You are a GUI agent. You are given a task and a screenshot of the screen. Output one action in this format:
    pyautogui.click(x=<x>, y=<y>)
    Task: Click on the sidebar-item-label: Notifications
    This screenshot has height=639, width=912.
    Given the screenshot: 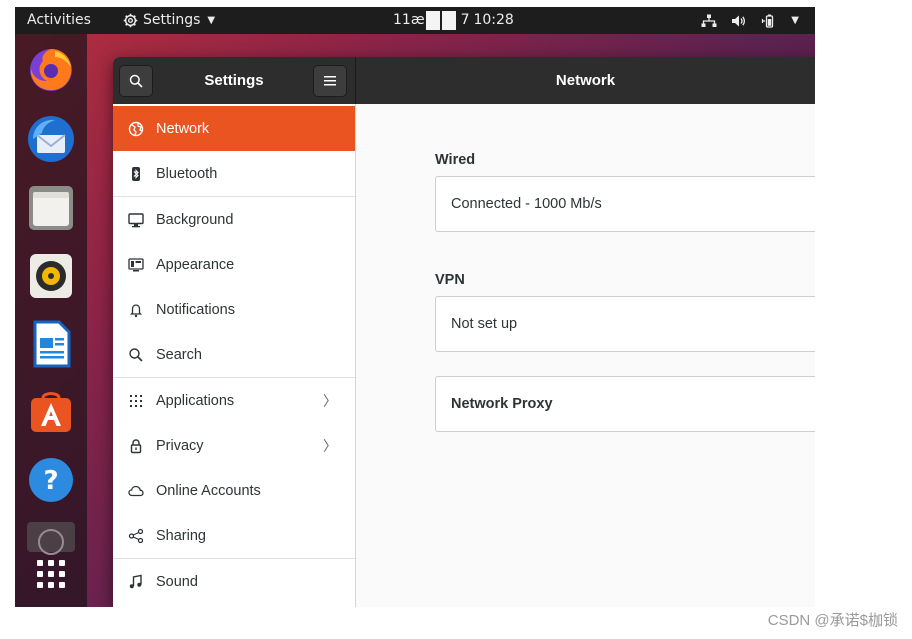 What is the action you would take?
    pyautogui.click(x=195, y=309)
    